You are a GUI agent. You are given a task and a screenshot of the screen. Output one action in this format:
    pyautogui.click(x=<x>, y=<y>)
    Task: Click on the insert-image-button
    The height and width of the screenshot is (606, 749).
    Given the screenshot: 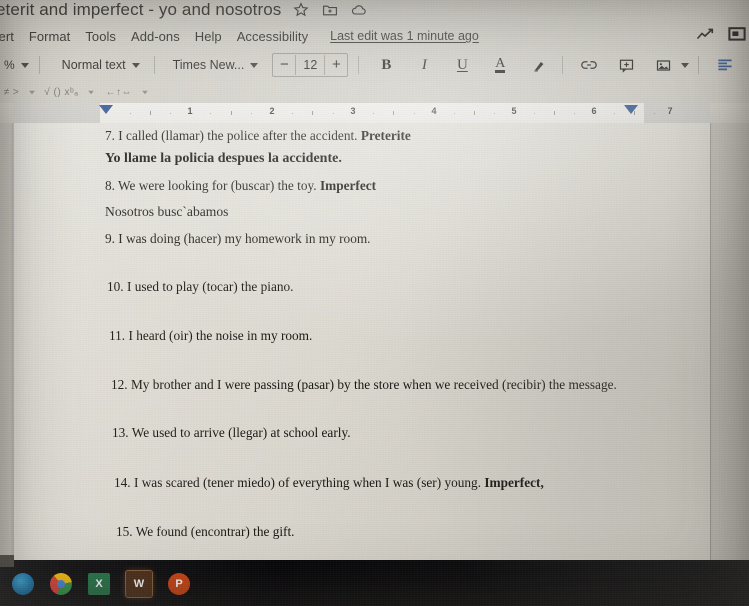 What is the action you would take?
    pyautogui.click(x=663, y=65)
    